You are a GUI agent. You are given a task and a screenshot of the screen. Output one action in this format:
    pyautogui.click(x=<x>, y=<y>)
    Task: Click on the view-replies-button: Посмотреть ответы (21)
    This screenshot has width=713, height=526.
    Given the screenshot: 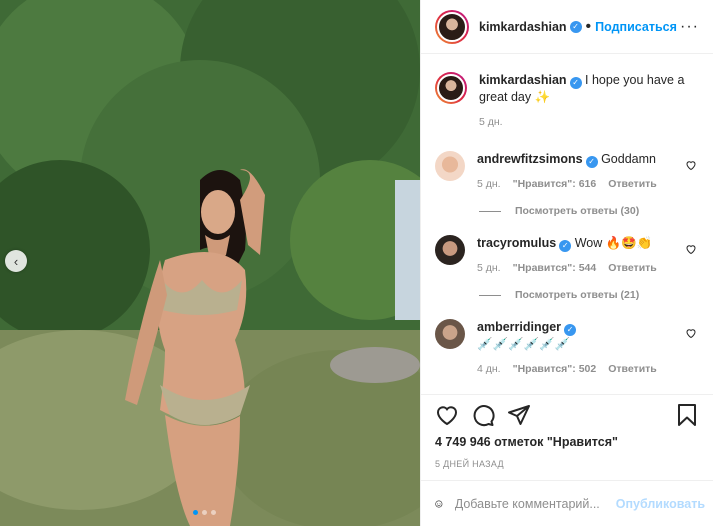 What is the action you would take?
    pyautogui.click(x=589, y=295)
    